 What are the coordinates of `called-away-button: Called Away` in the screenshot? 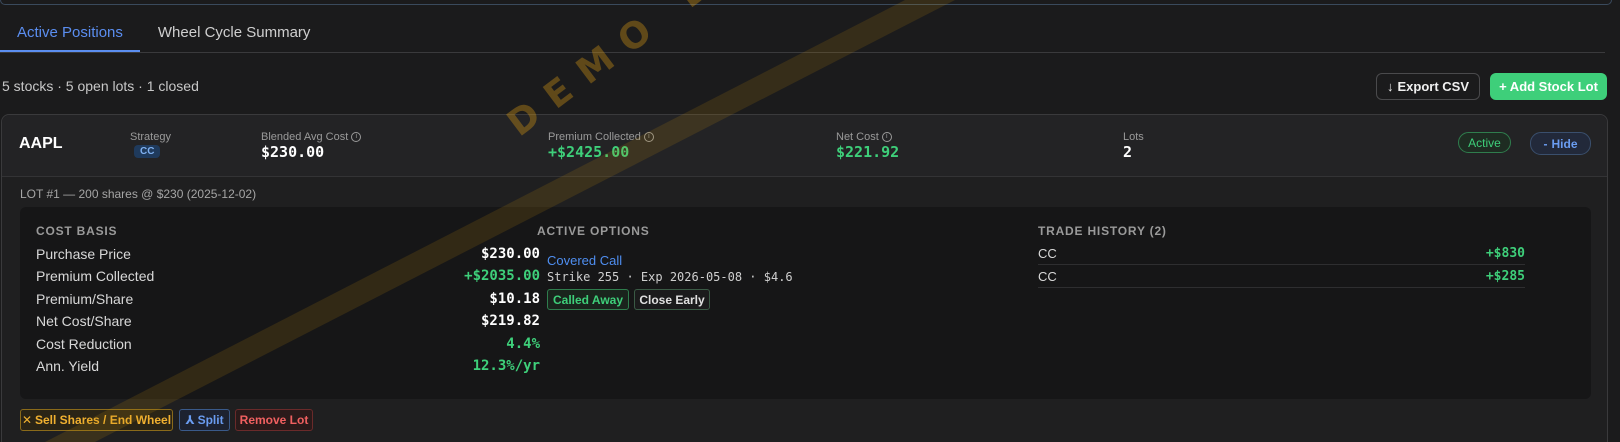 It's located at (588, 299).